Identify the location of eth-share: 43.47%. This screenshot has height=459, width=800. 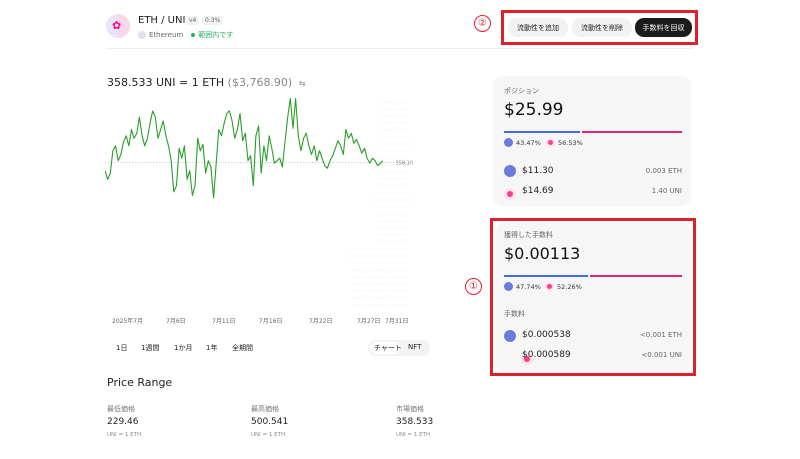
(522, 142).